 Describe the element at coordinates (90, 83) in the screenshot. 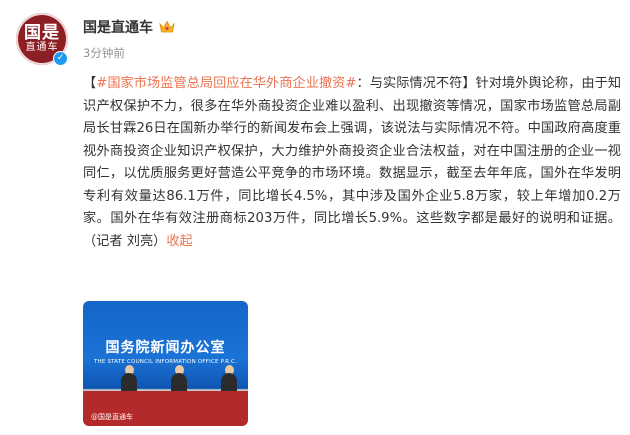

I see `bracket-open: 【` at that location.